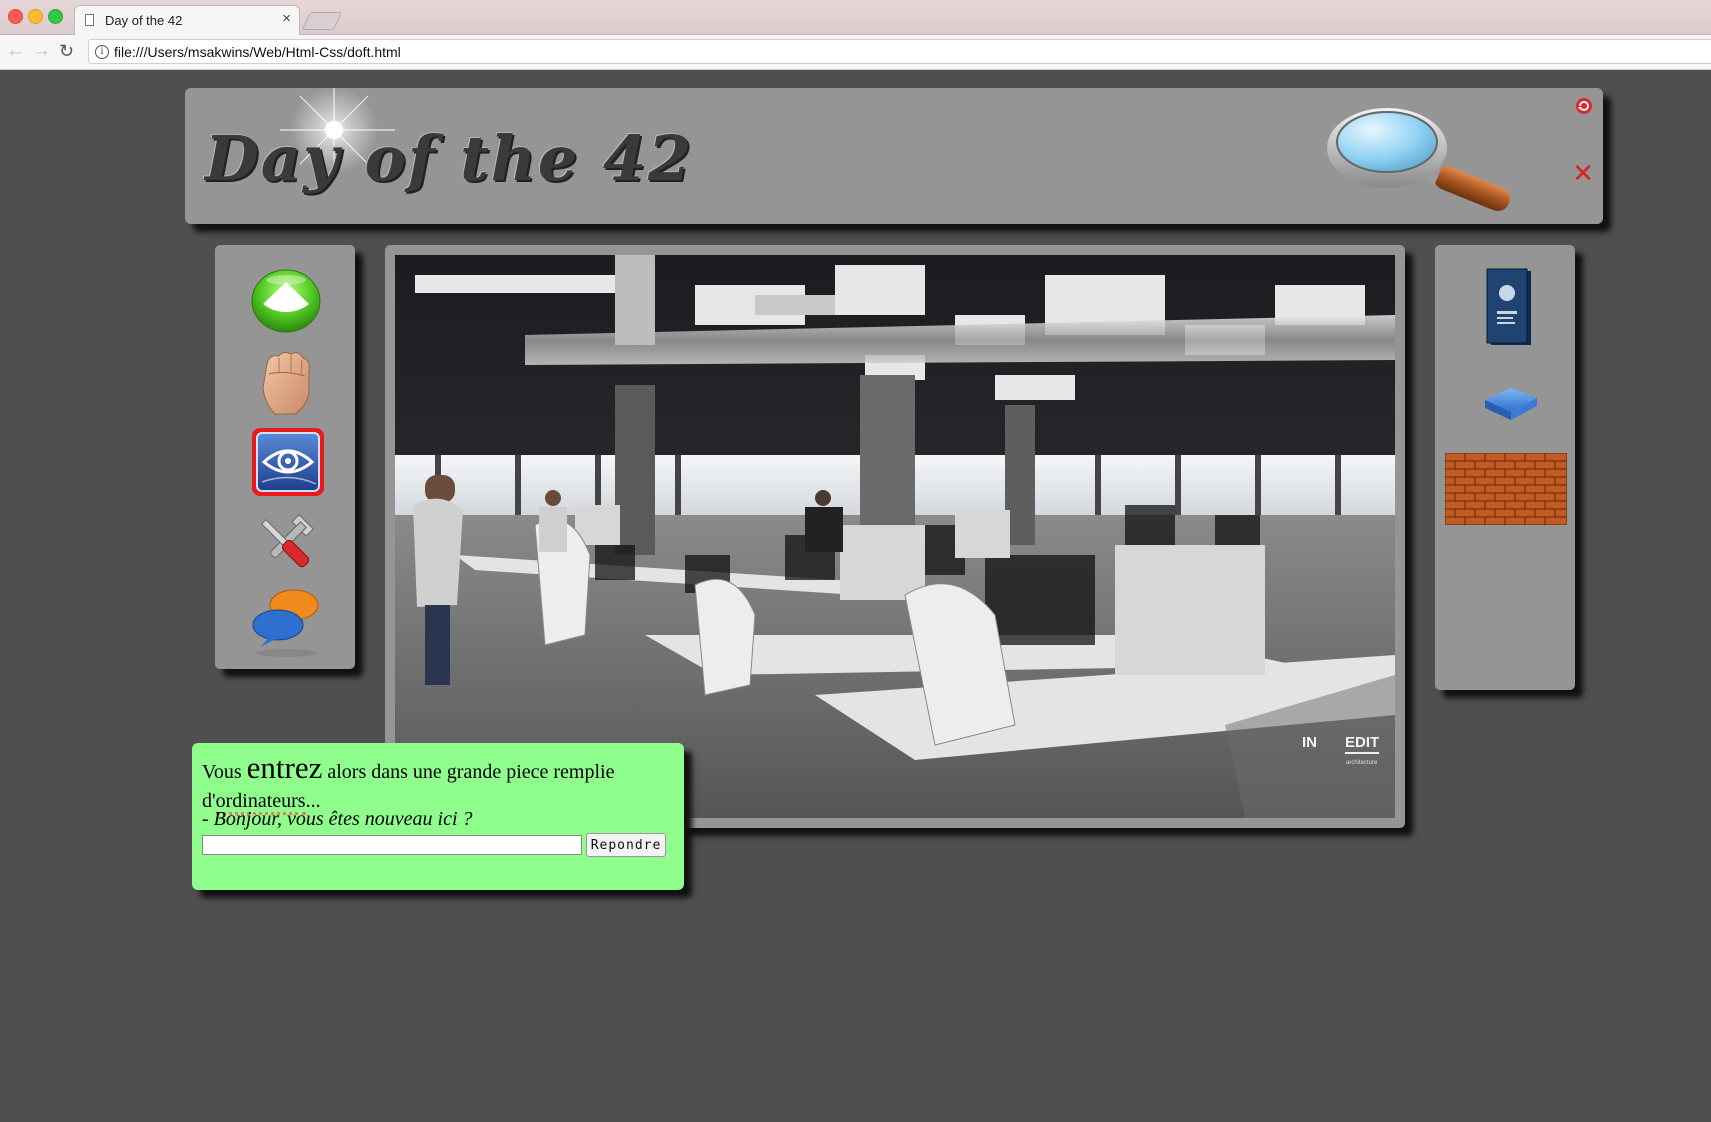  What do you see at coordinates (1584, 106) in the screenshot?
I see `refresh-icon` at bounding box center [1584, 106].